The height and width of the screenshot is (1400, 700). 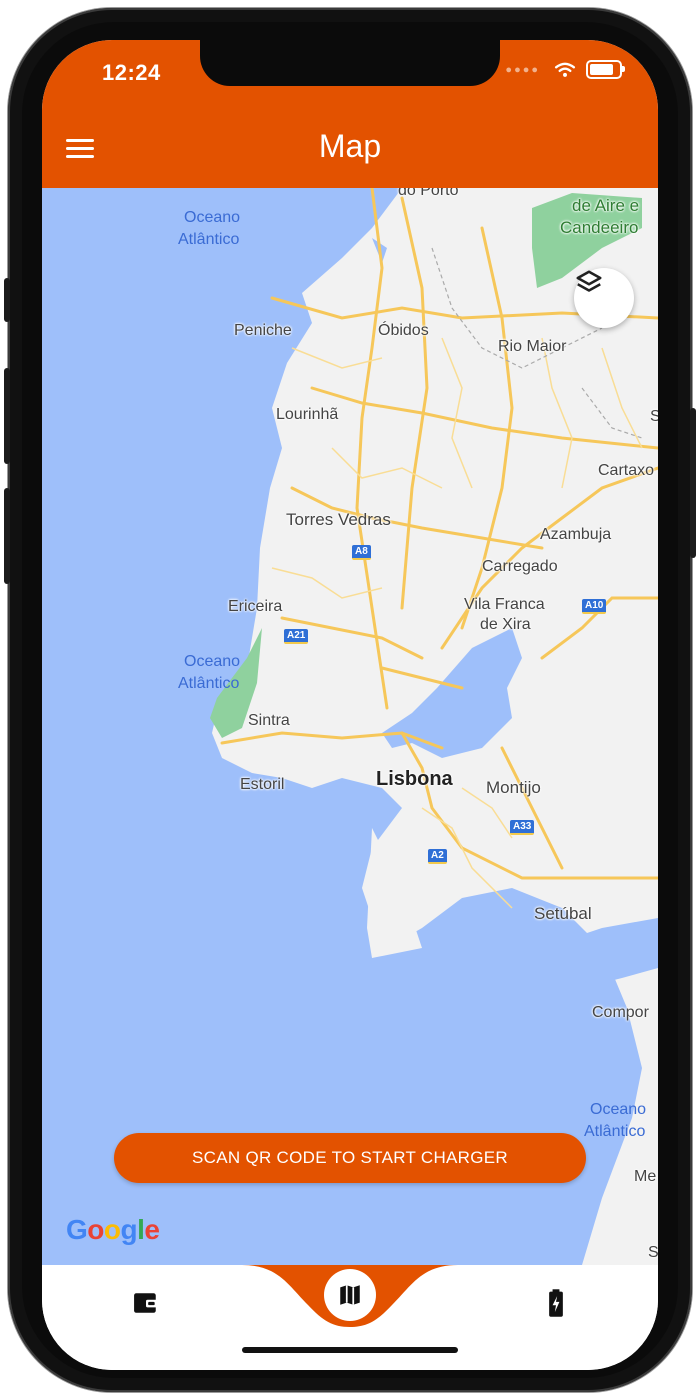 What do you see at coordinates (209, 239) in the screenshot?
I see `ocean-label-1b: Atlântico` at bounding box center [209, 239].